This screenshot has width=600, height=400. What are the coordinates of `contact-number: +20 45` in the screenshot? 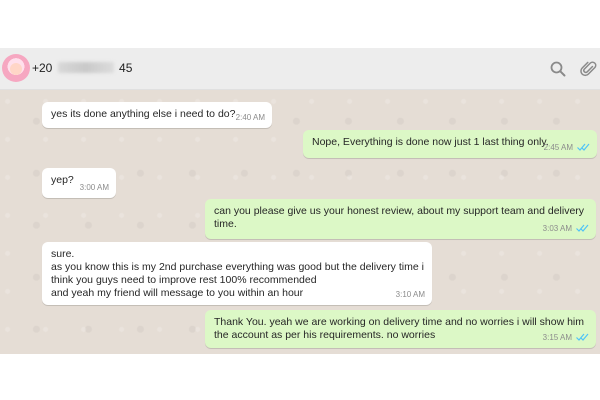 It's located at (82, 68).